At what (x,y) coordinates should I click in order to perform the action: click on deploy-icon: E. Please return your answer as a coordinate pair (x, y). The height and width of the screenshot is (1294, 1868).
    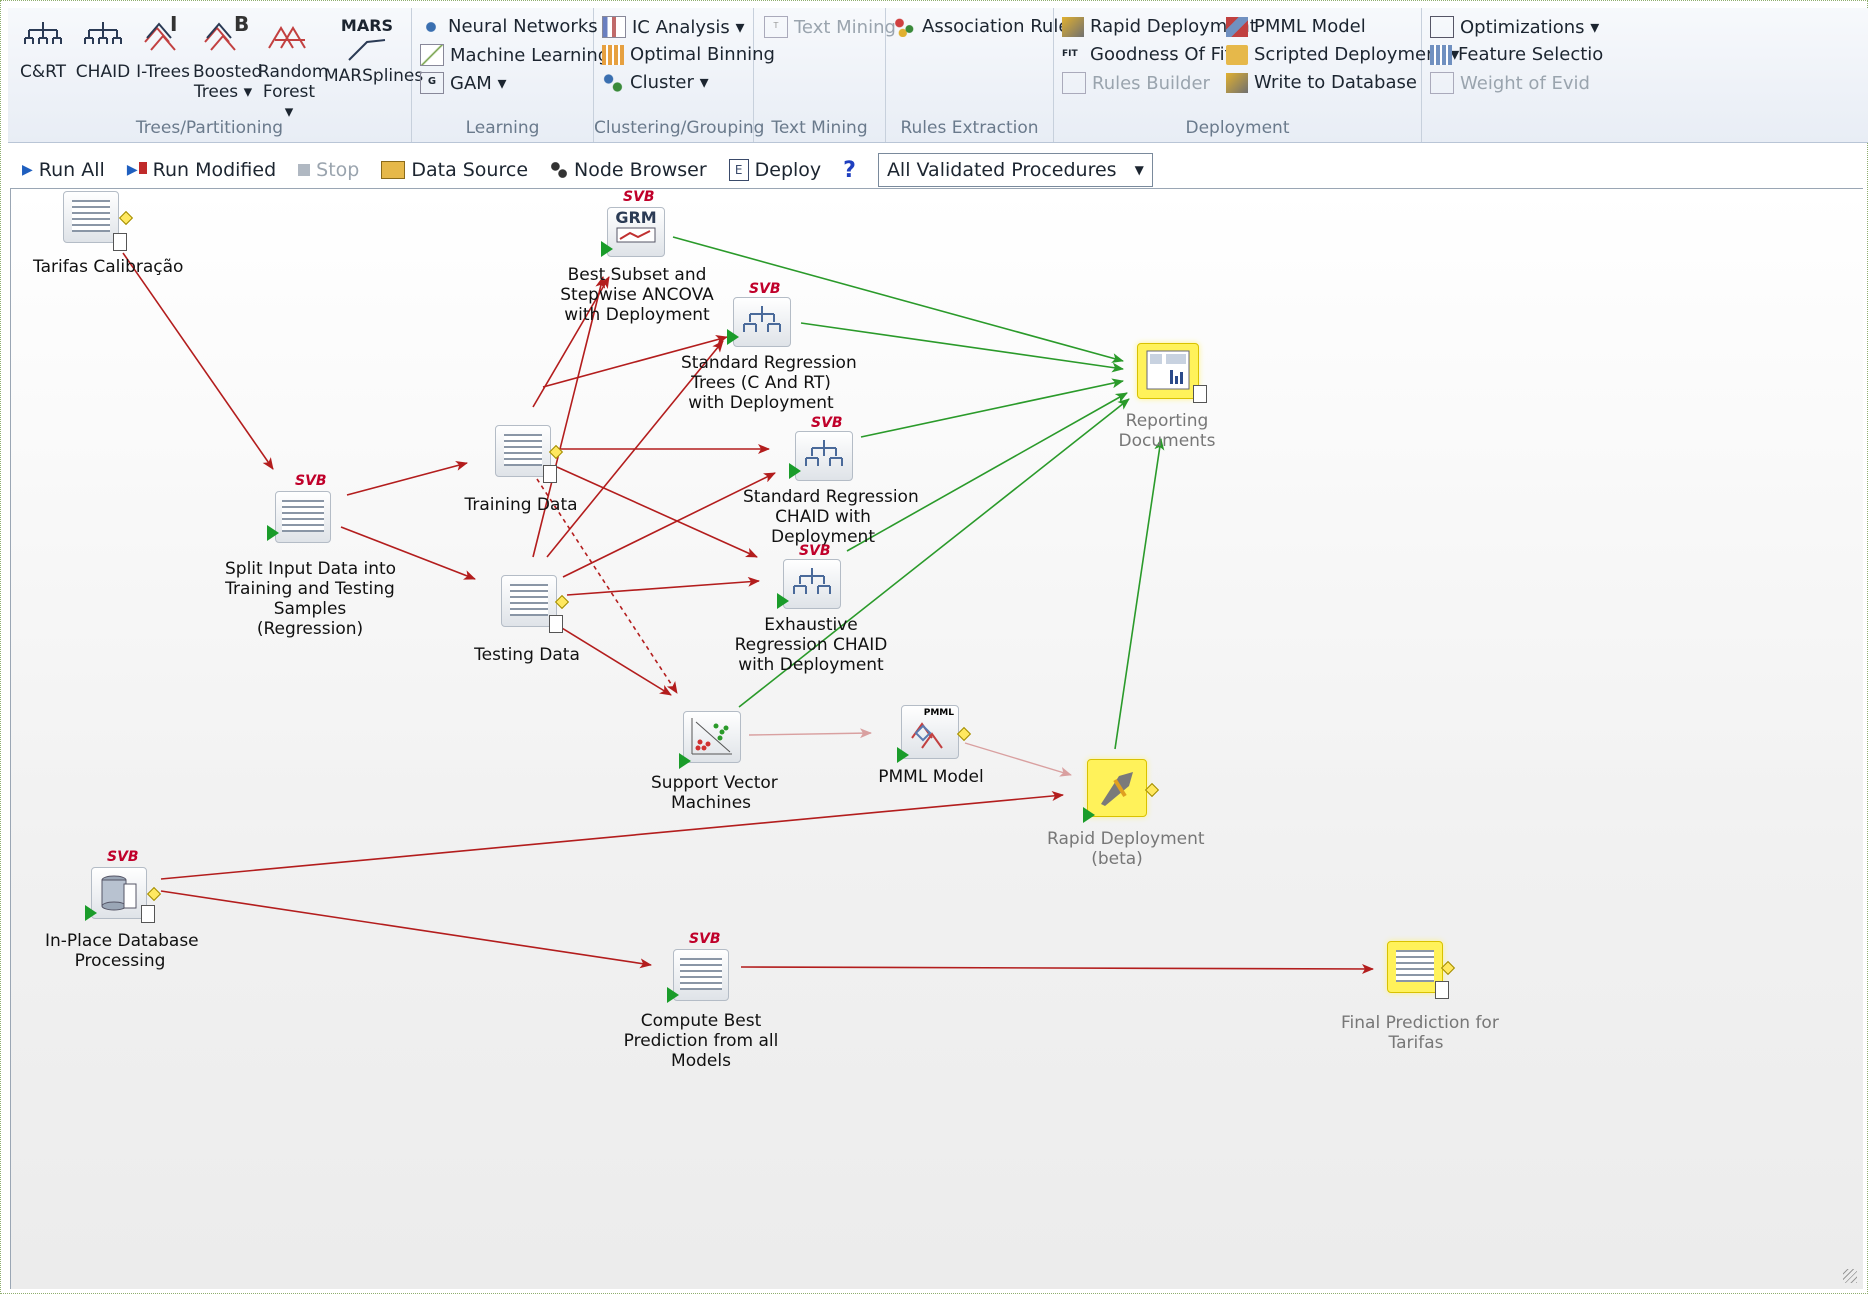
    Looking at the image, I should click on (738, 170).